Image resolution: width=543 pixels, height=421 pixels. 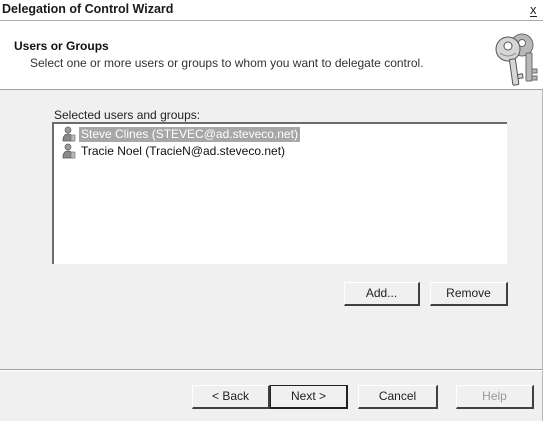 I want to click on title-bar: Delegation of Control Wizard x, so click(x=271, y=10).